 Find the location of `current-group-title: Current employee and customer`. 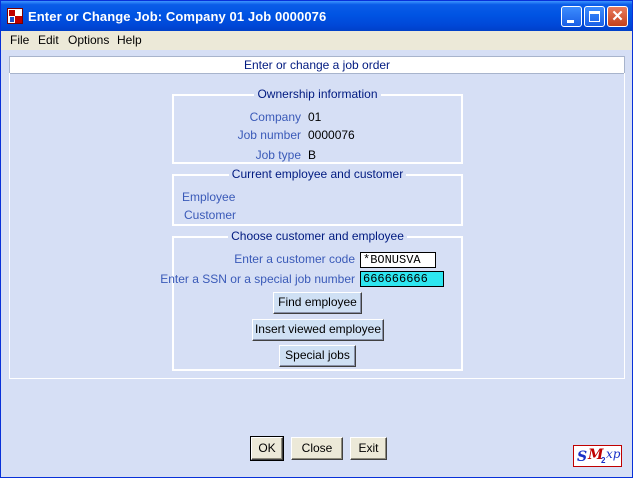

current-group-title: Current employee and customer is located at coordinates (317, 174).